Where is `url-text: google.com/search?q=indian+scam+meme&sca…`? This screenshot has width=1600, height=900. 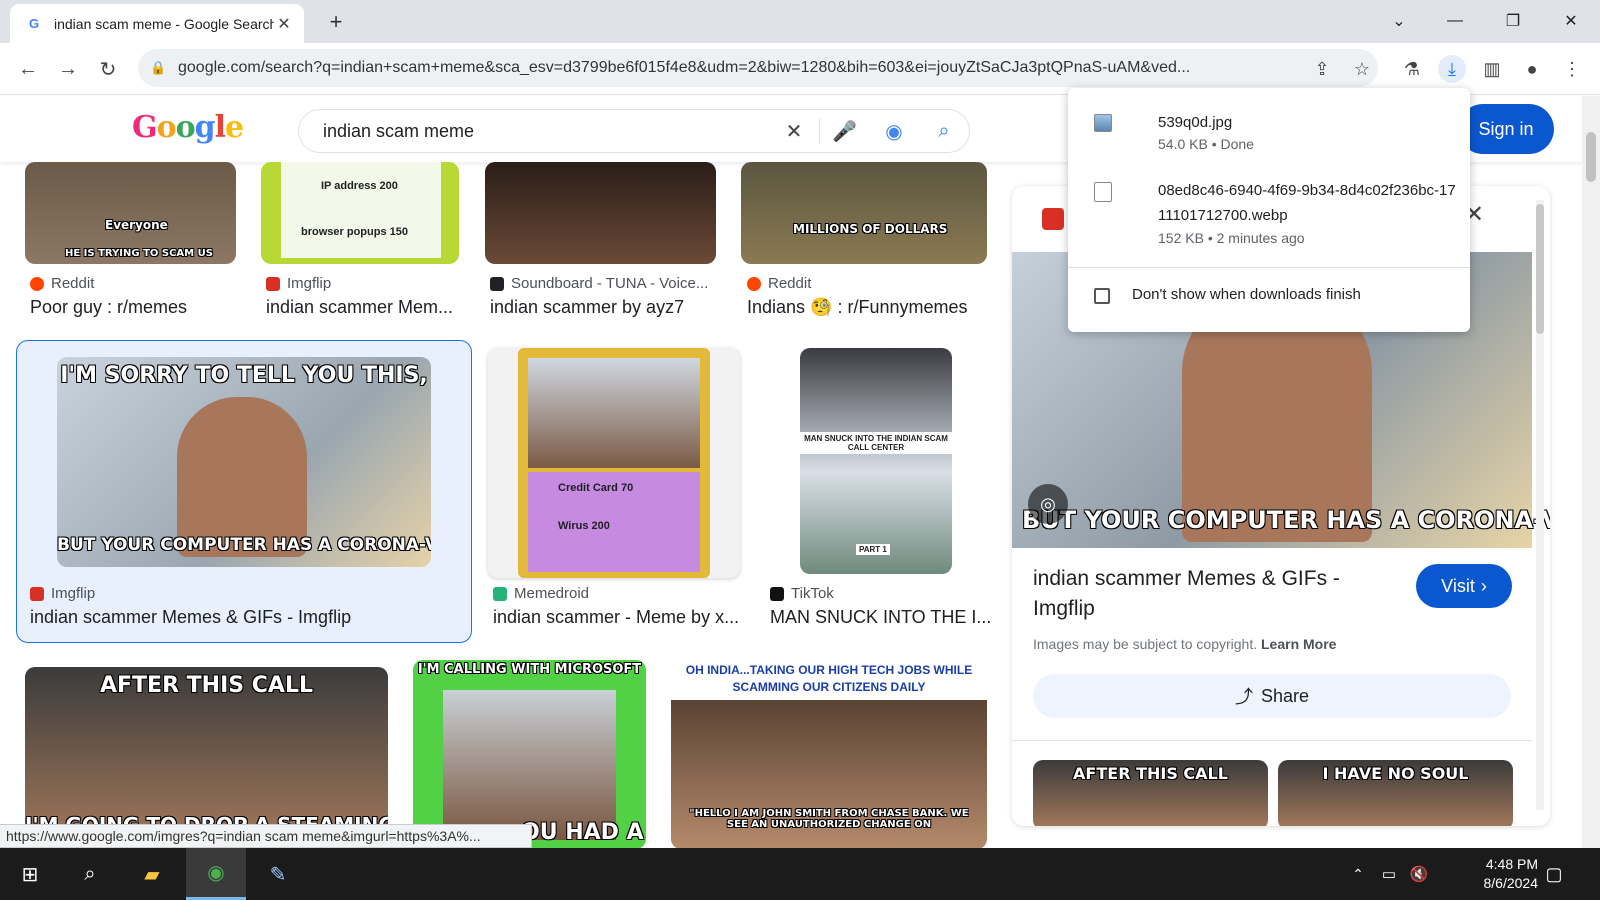 url-text: google.com/search?q=indian+scam+meme&sca… is located at coordinates (738, 68).